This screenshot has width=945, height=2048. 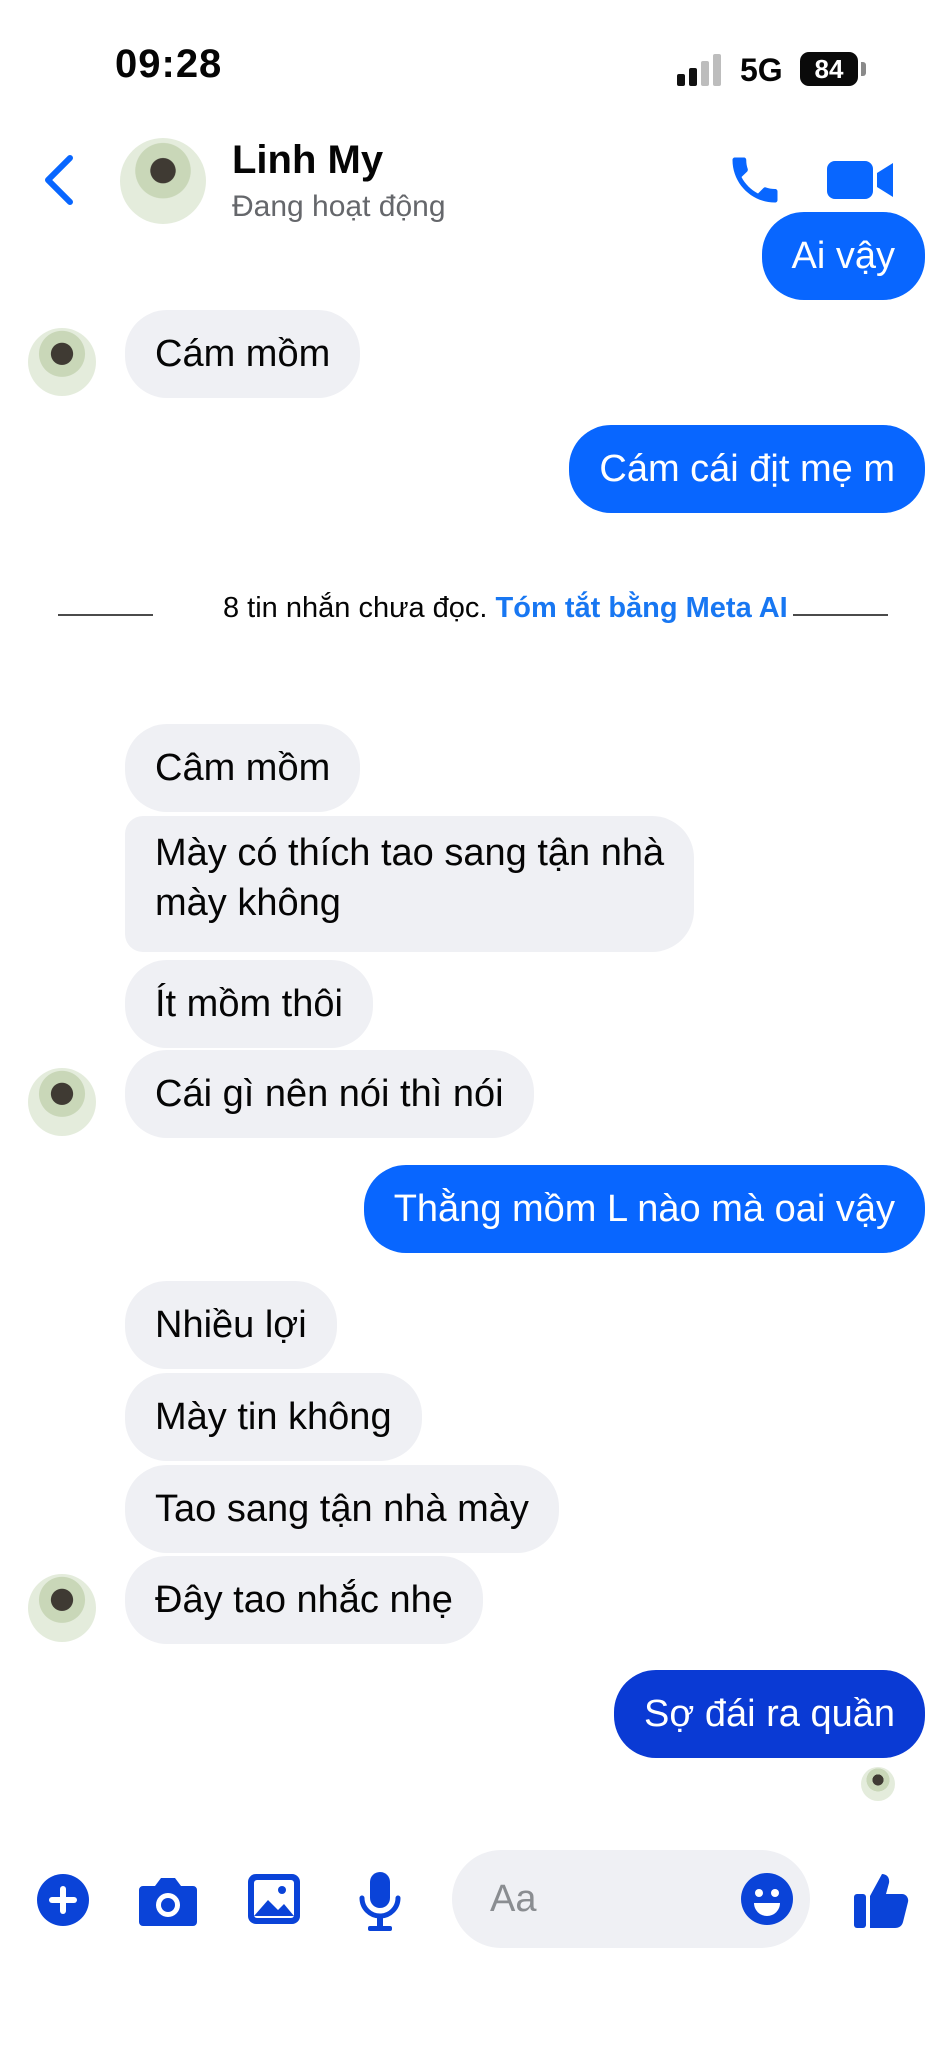 What do you see at coordinates (840, 615) in the screenshot?
I see `divider-line-right` at bounding box center [840, 615].